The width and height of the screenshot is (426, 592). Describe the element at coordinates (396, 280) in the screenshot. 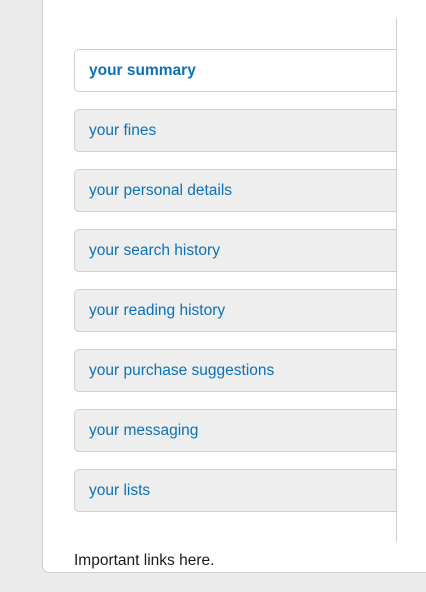

I see `content-divider` at that location.